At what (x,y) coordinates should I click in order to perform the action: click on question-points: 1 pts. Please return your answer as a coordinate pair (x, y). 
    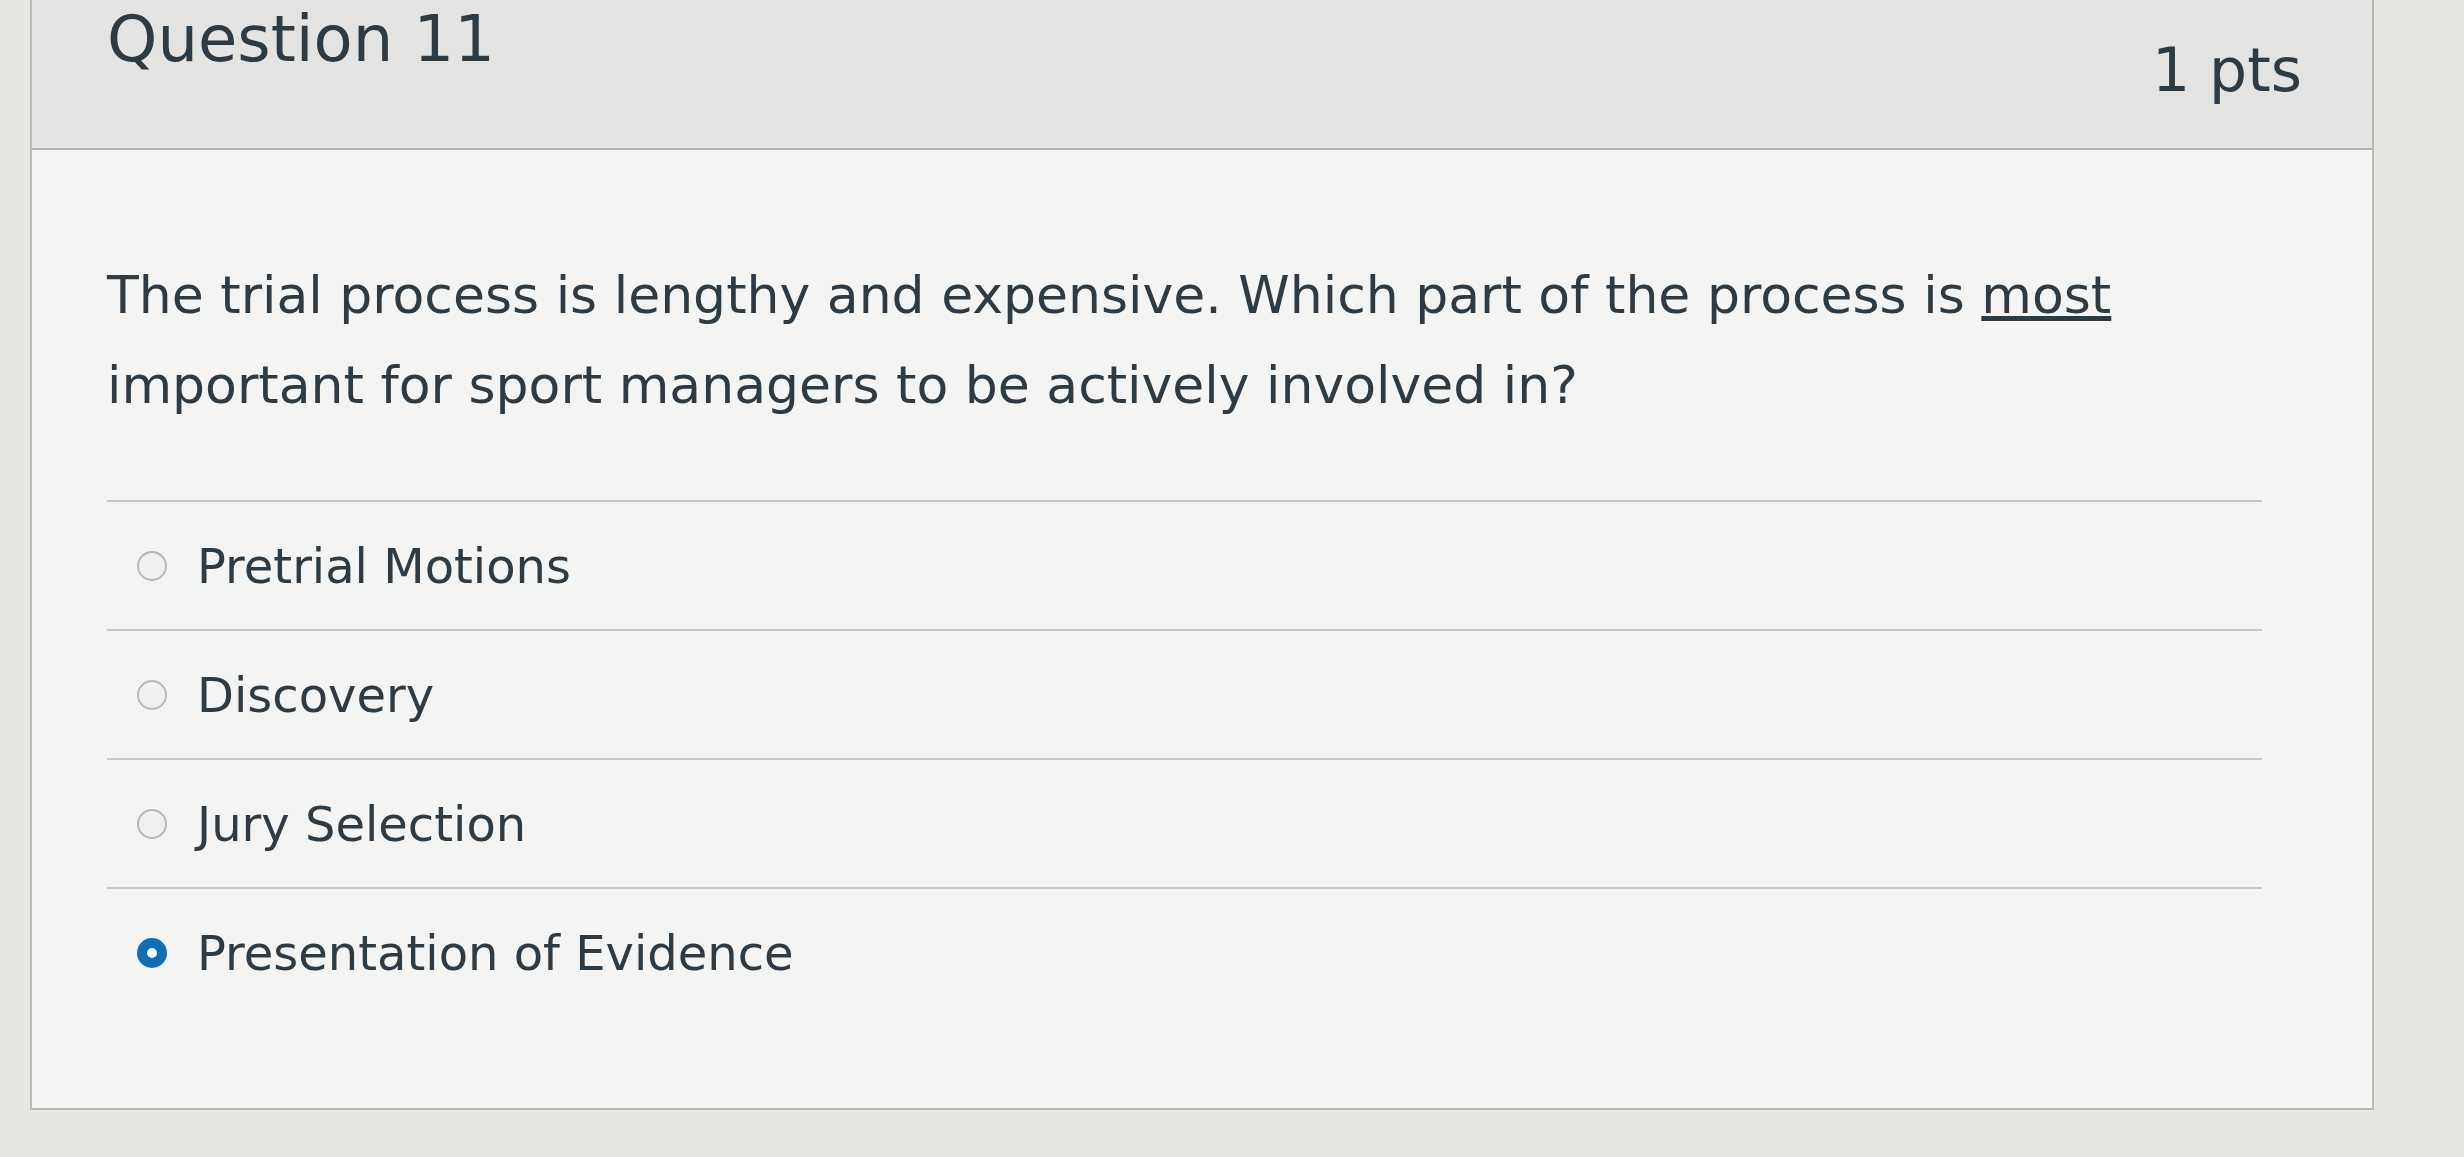
    Looking at the image, I should click on (2226, 70).